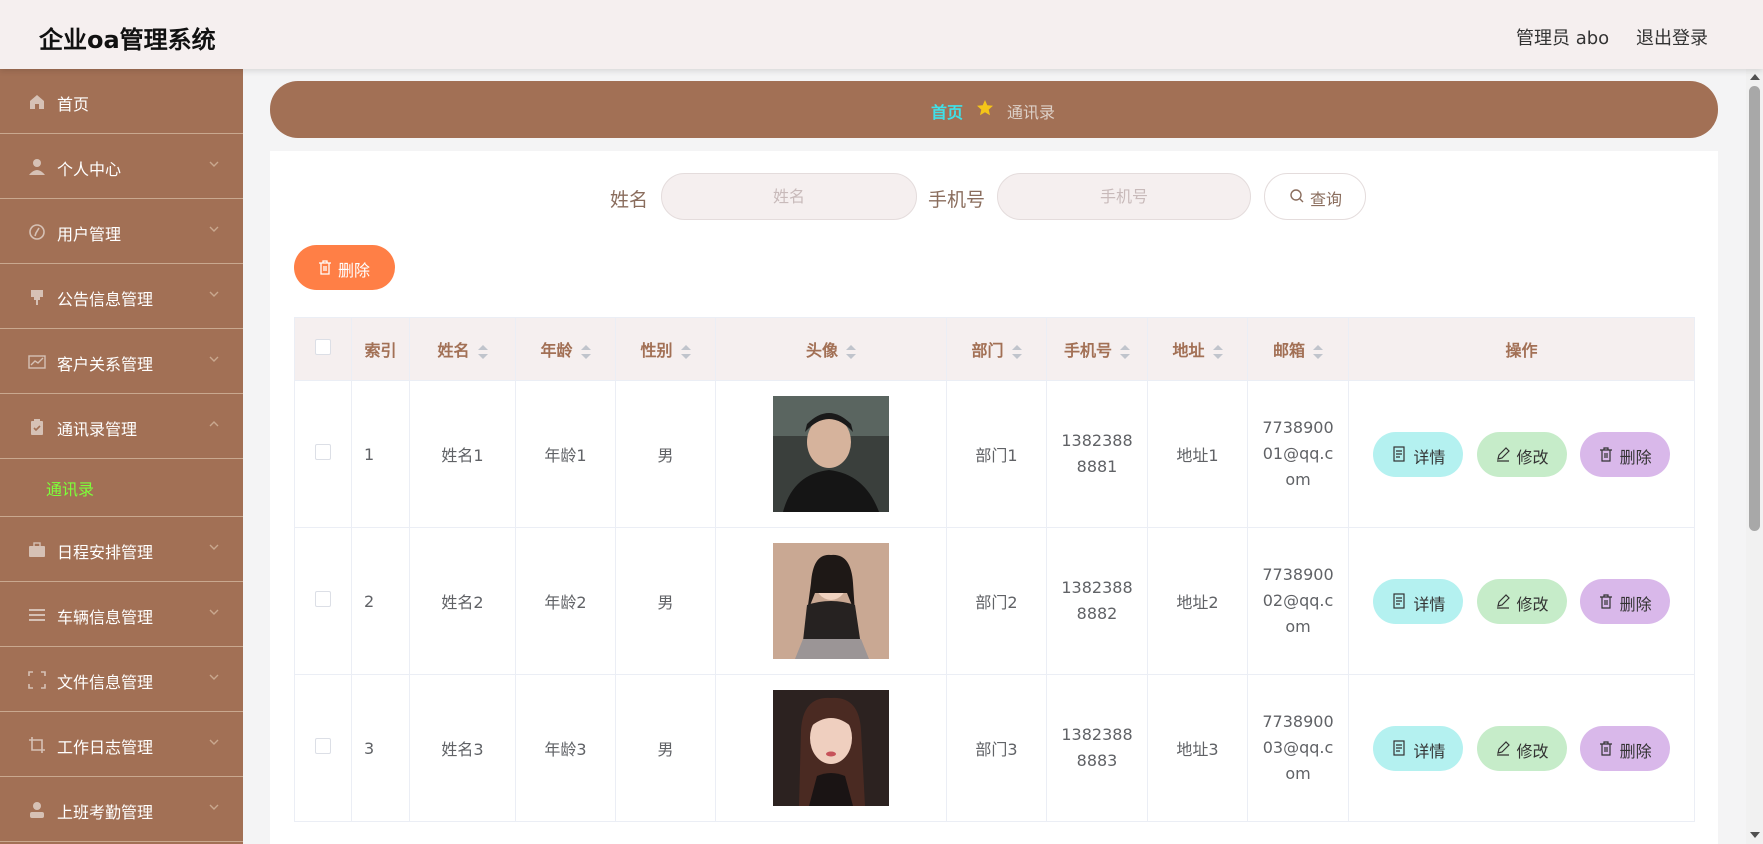 The image size is (1763, 844). I want to click on list-icon, so click(37, 615).